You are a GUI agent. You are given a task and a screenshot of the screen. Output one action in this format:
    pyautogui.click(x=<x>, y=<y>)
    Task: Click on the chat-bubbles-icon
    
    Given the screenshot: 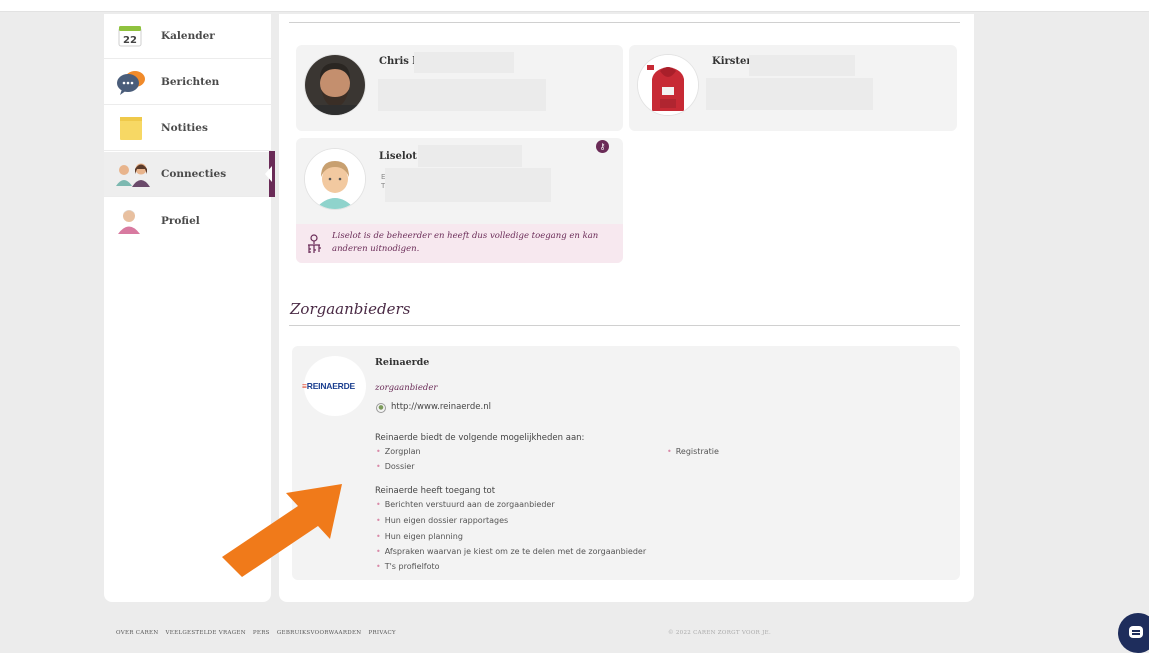 What is the action you would take?
    pyautogui.click(x=131, y=82)
    